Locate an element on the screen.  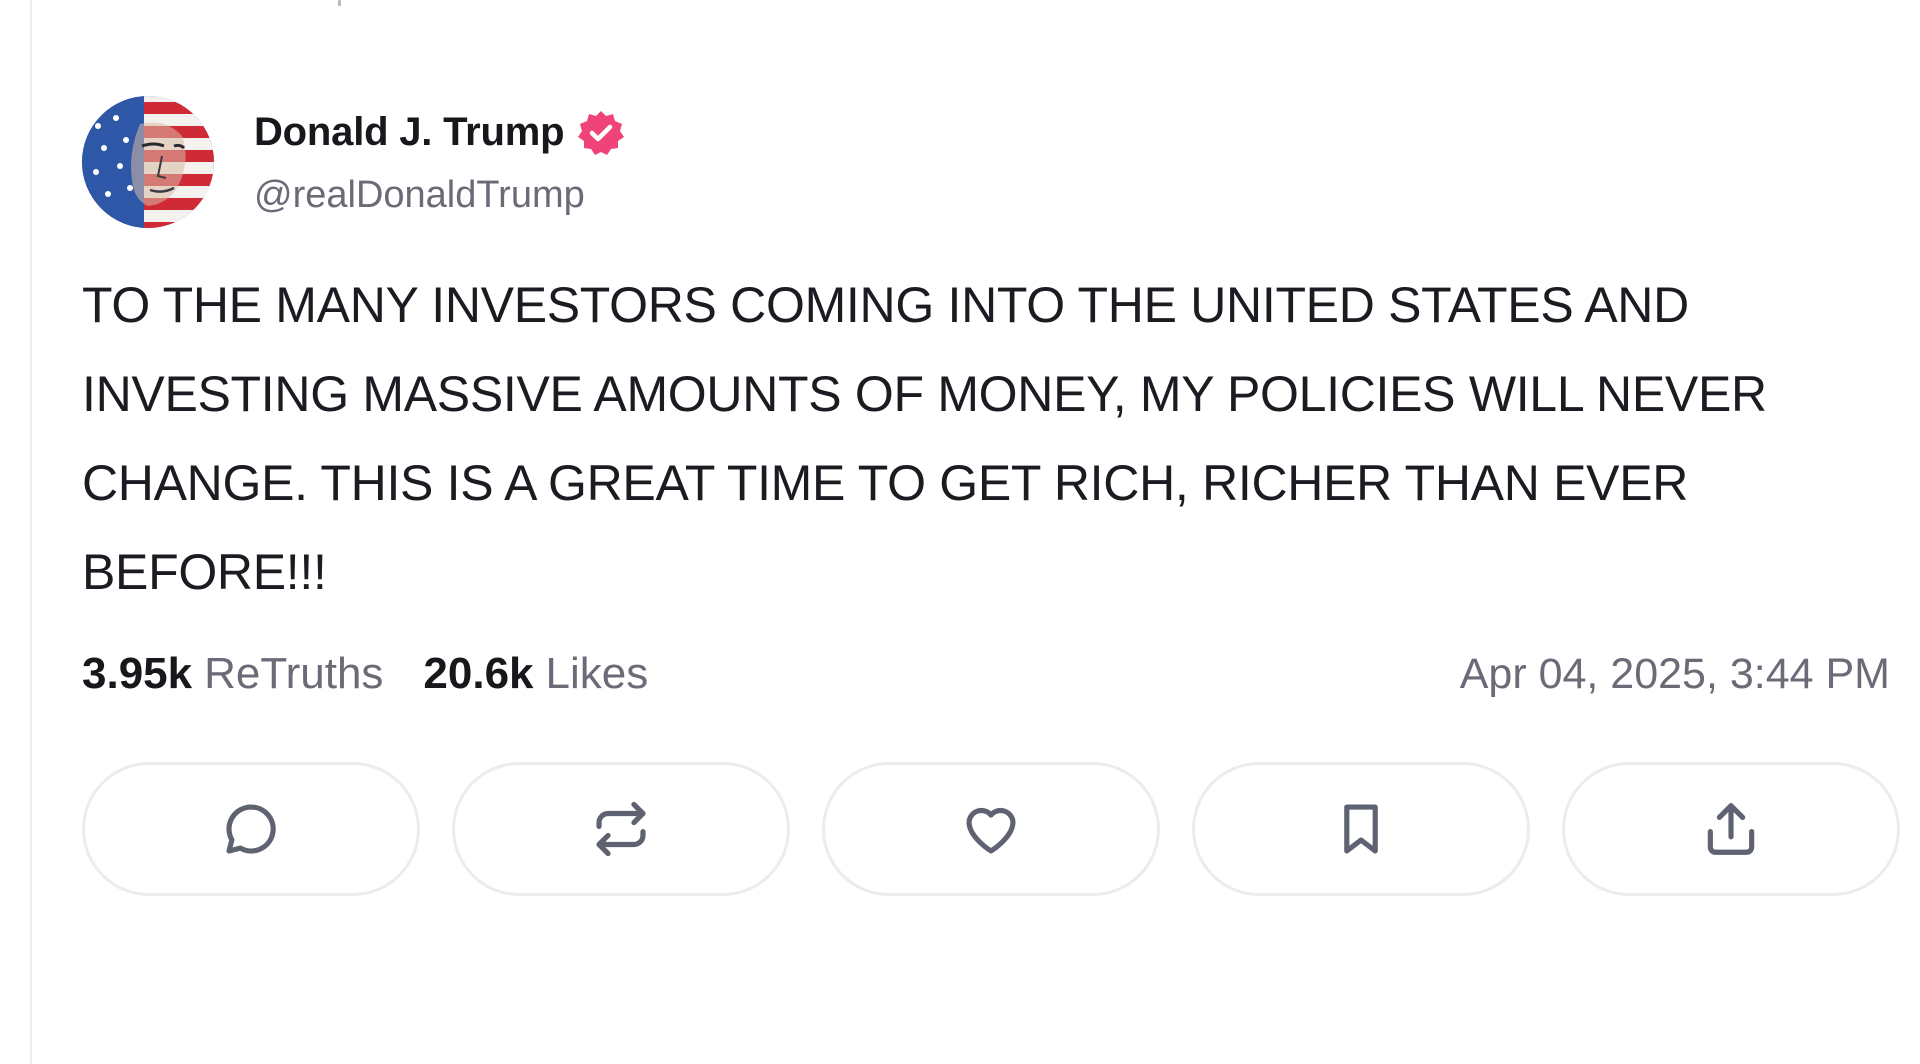
post-timestamp: Apr 04, 2025, 3:44 PM is located at coordinates (1674, 673).